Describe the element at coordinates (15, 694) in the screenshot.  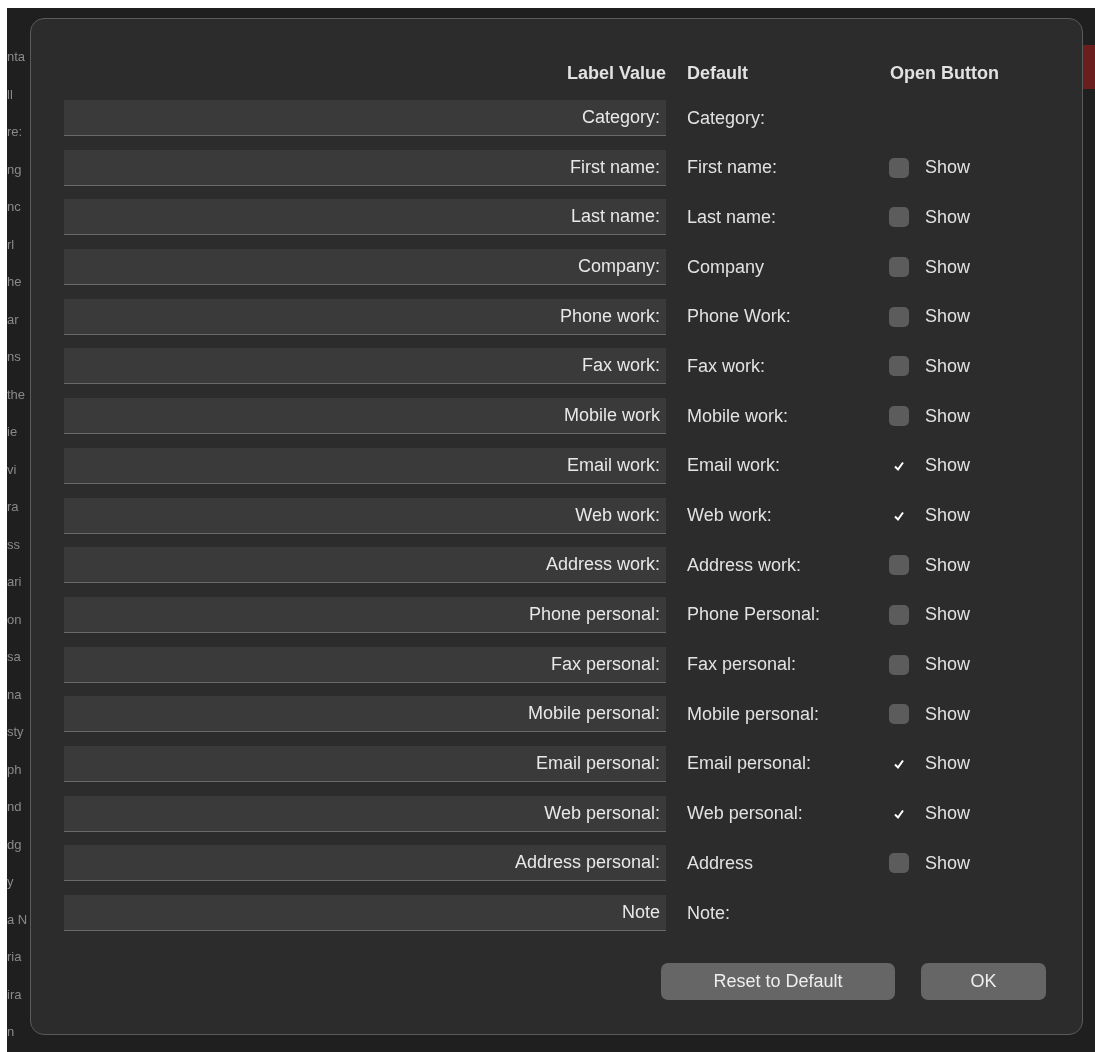
I see `list-item-fragment: na` at that location.